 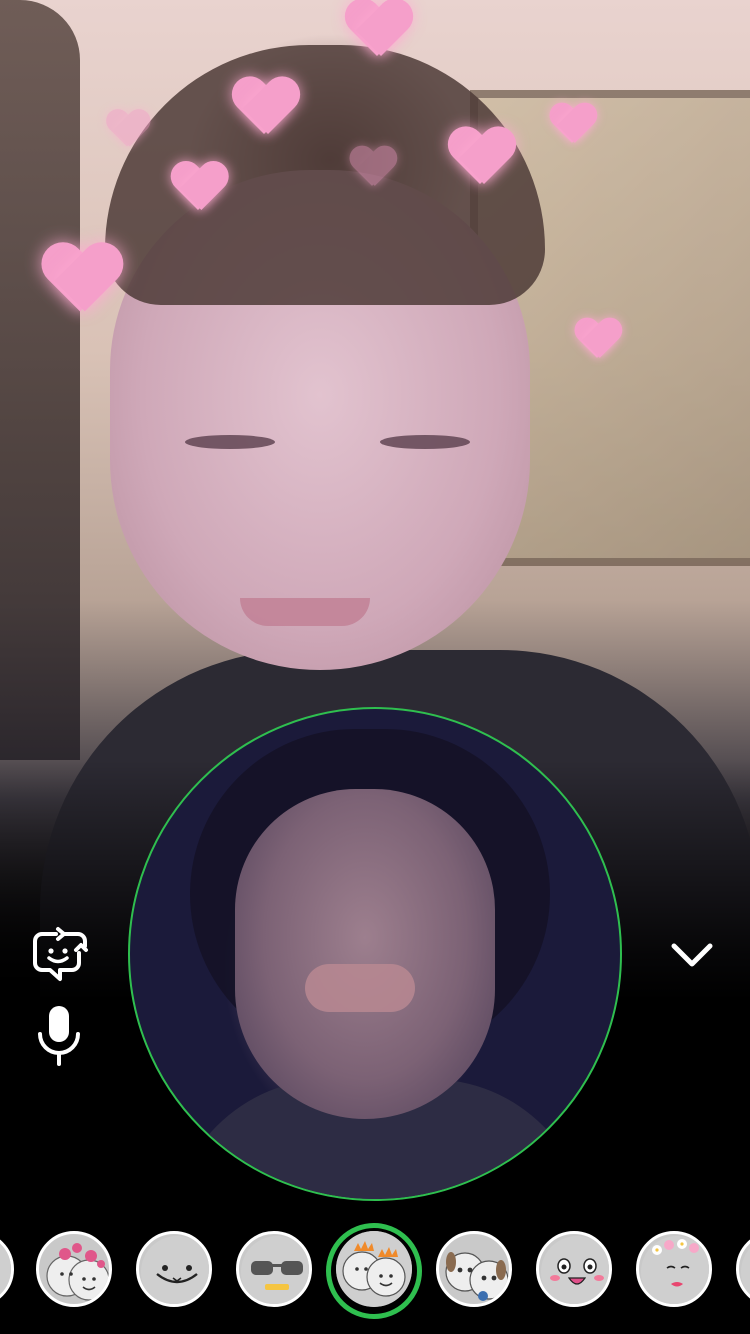 I want to click on puppy-couple-lens-icon, so click(x=477, y=1276).